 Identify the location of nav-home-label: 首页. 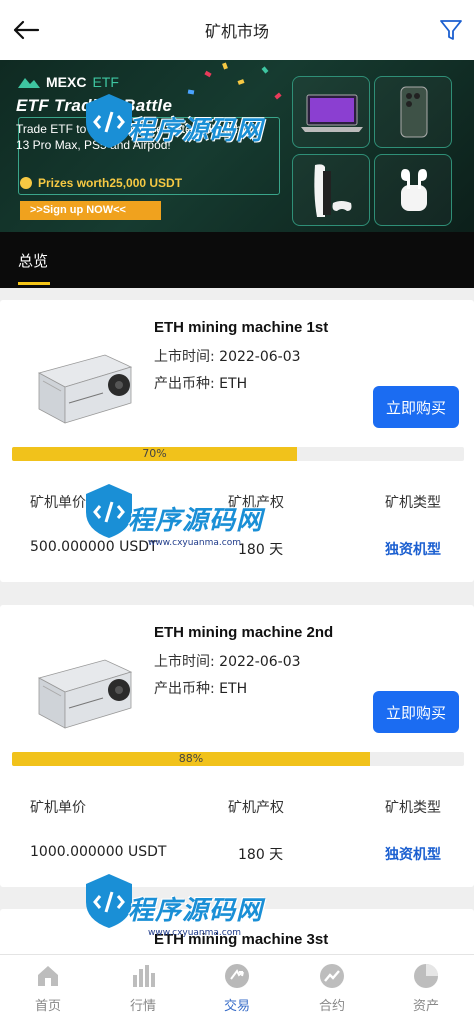
(47, 1006).